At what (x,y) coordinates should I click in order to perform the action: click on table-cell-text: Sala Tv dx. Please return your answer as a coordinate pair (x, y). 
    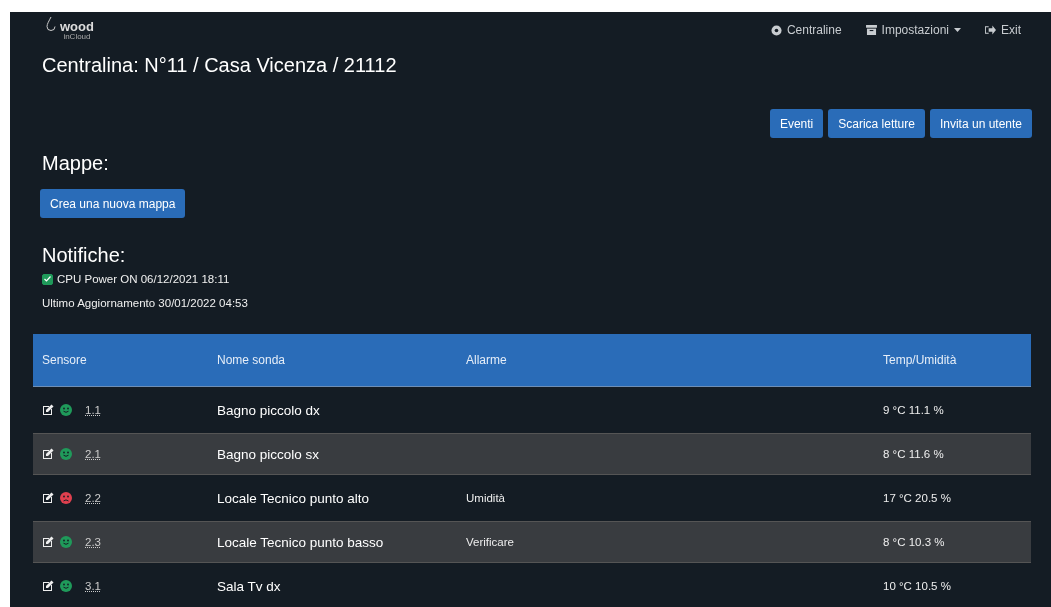
    Looking at the image, I should click on (249, 586).